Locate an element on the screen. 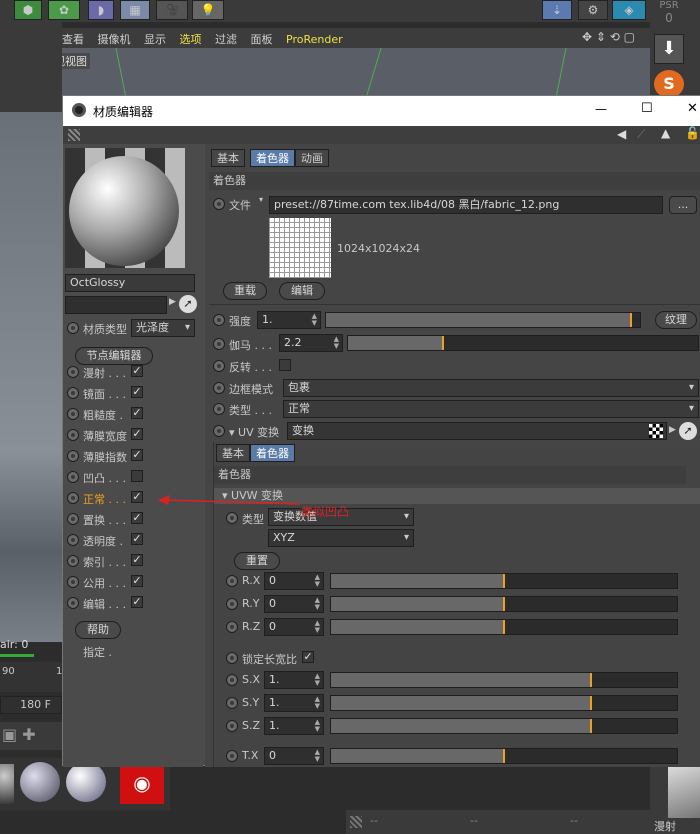 This screenshot has width=700, height=834. frame-field: 180 F is located at coordinates (31, 705).